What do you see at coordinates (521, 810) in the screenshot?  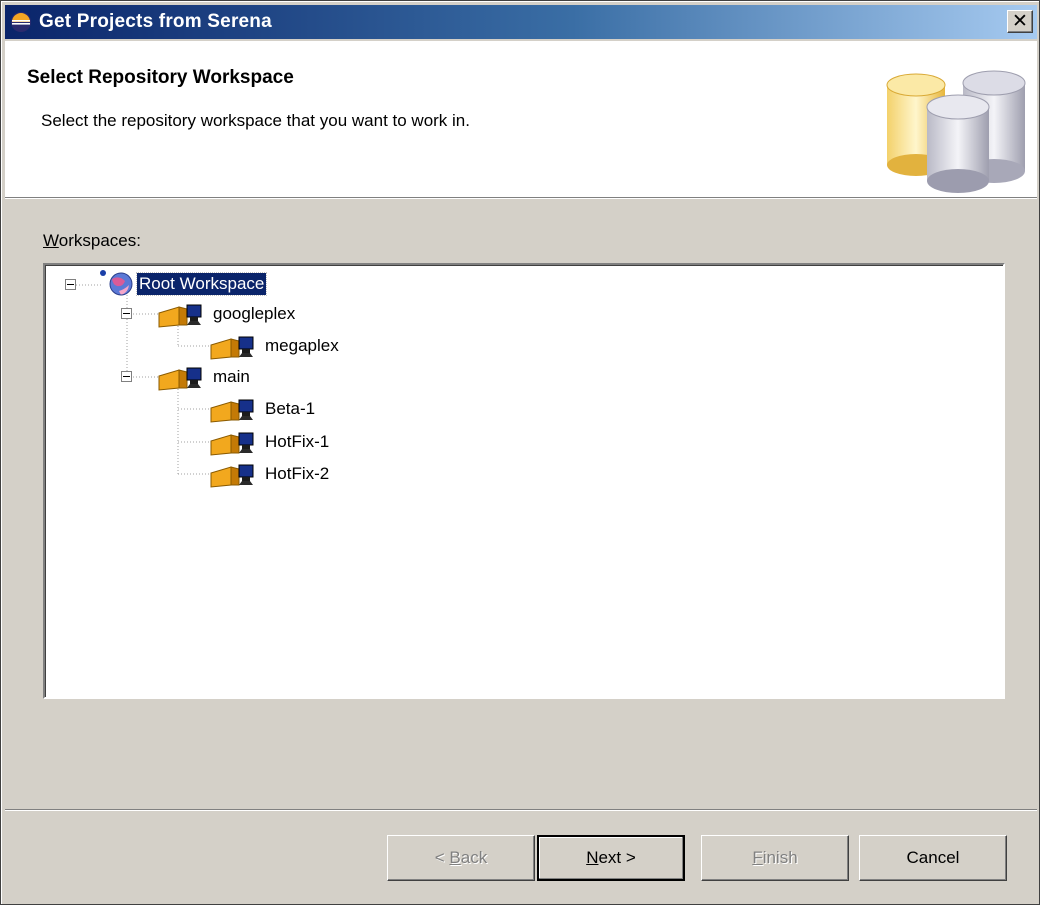 I see `button-bar-separator` at bounding box center [521, 810].